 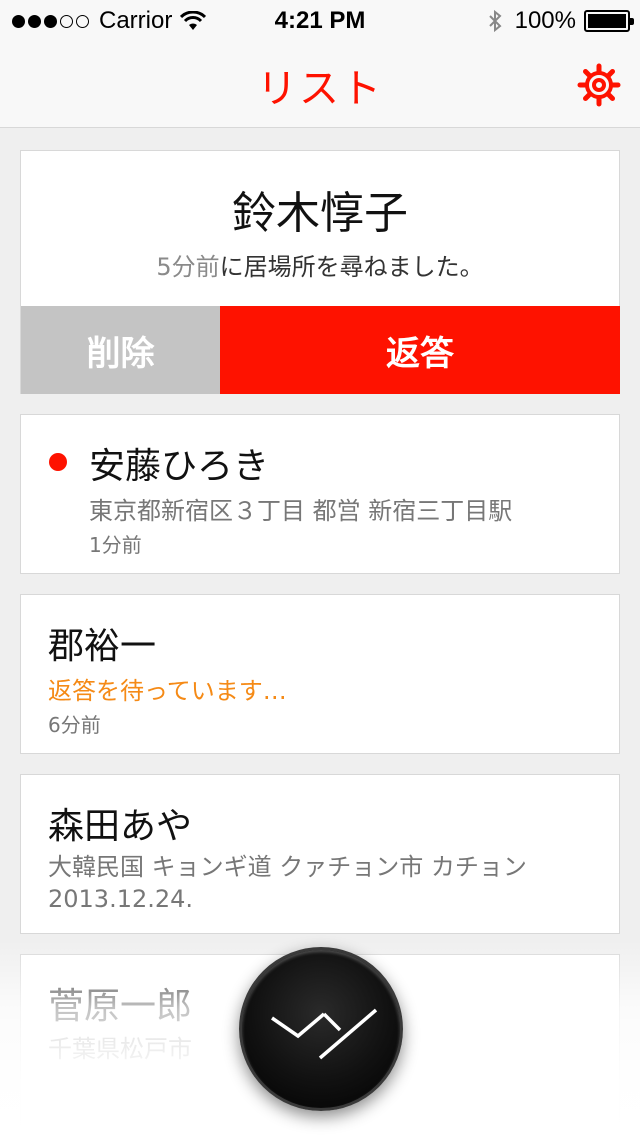 What do you see at coordinates (545, 20) in the screenshot?
I see `battery-percent: 100%` at bounding box center [545, 20].